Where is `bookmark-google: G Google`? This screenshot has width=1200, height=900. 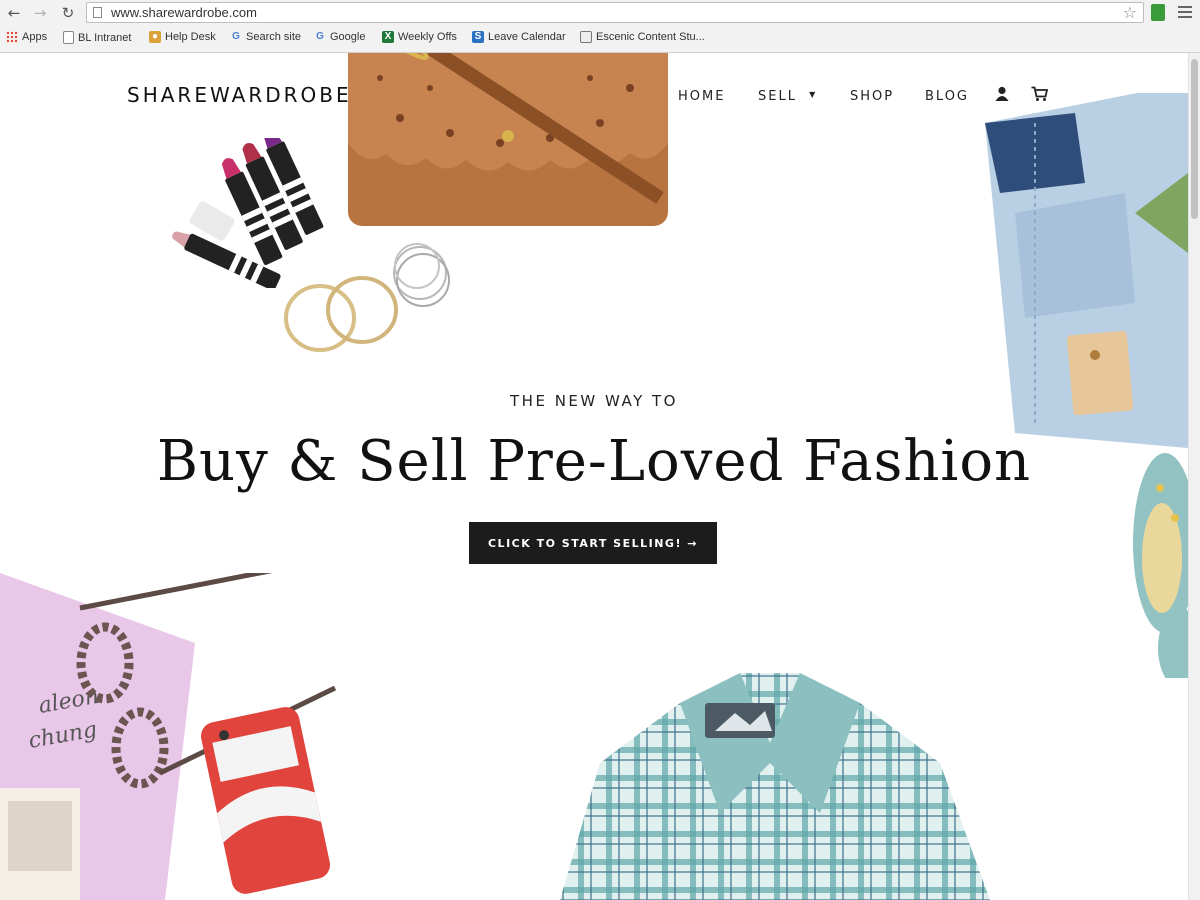 bookmark-google: G Google is located at coordinates (339, 37).